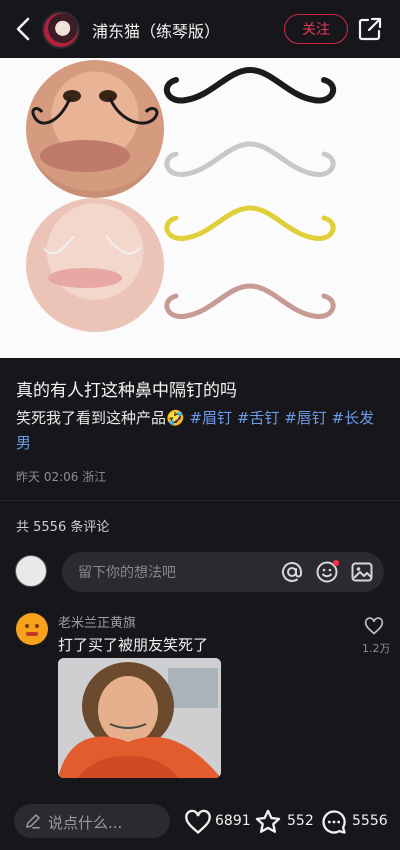 Image resolution: width=400 pixels, height=850 pixels. Describe the element at coordinates (292, 572) in the screenshot. I see `at-mention-icon` at that location.